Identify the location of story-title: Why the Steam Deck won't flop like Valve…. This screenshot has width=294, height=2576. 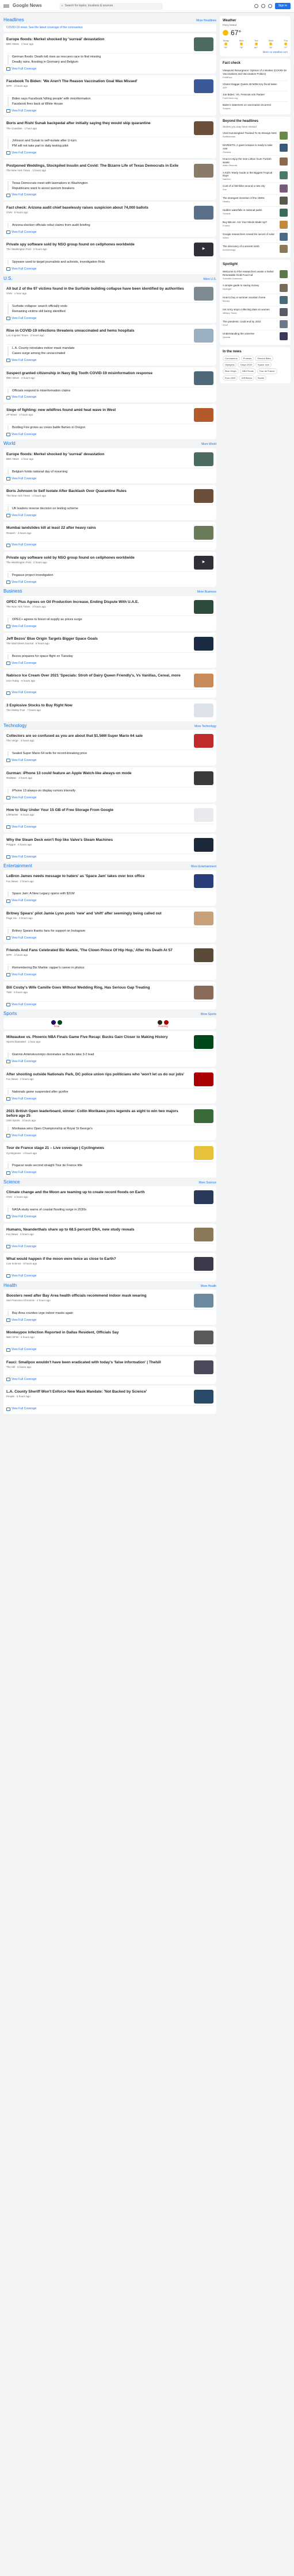
(98, 840).